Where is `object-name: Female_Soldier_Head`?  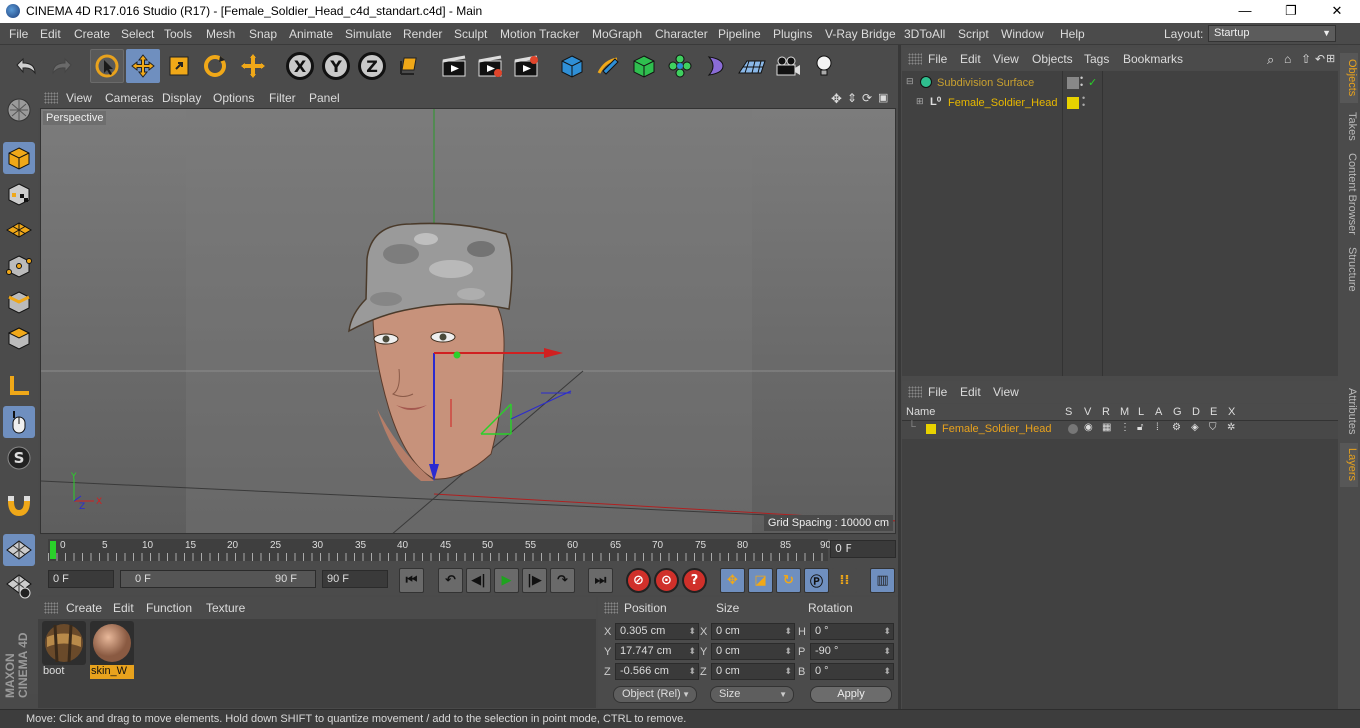 object-name: Female_Soldier_Head is located at coordinates (1002, 103).